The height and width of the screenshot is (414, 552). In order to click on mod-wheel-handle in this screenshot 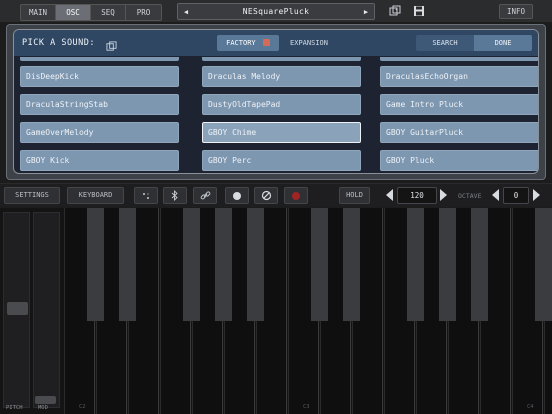, I will do `click(45, 400)`.